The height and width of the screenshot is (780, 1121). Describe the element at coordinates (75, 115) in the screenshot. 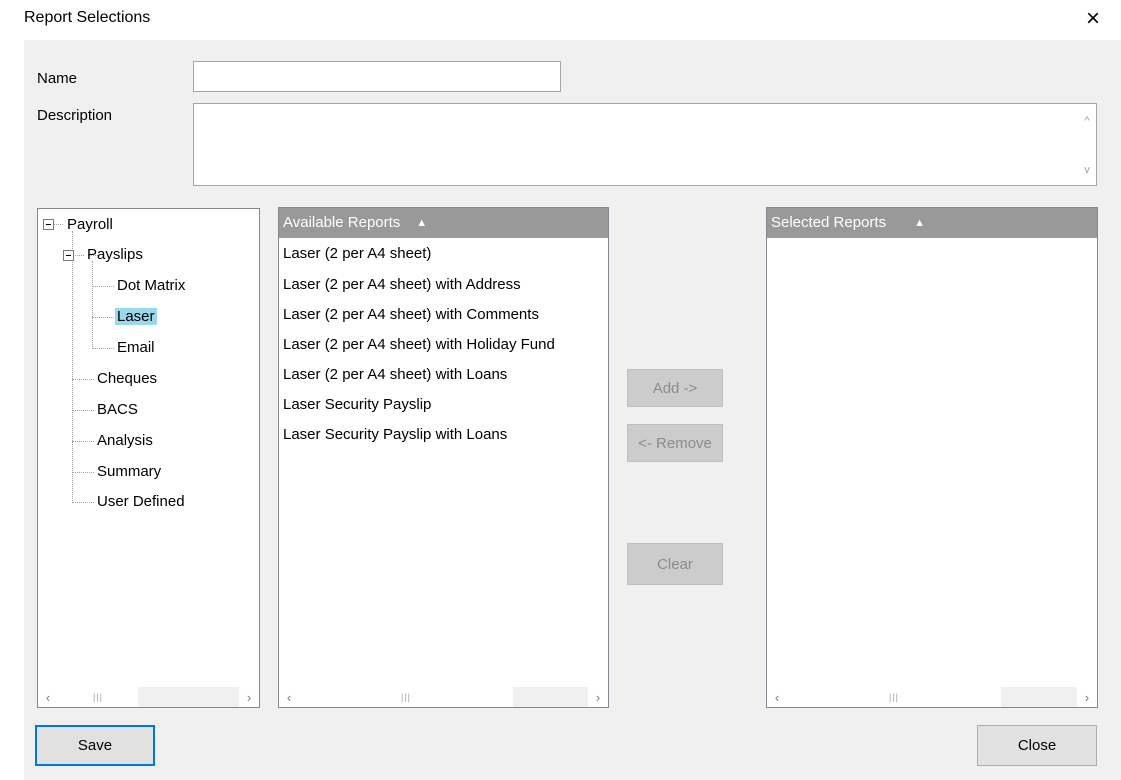

I see `description-label: Description` at that location.